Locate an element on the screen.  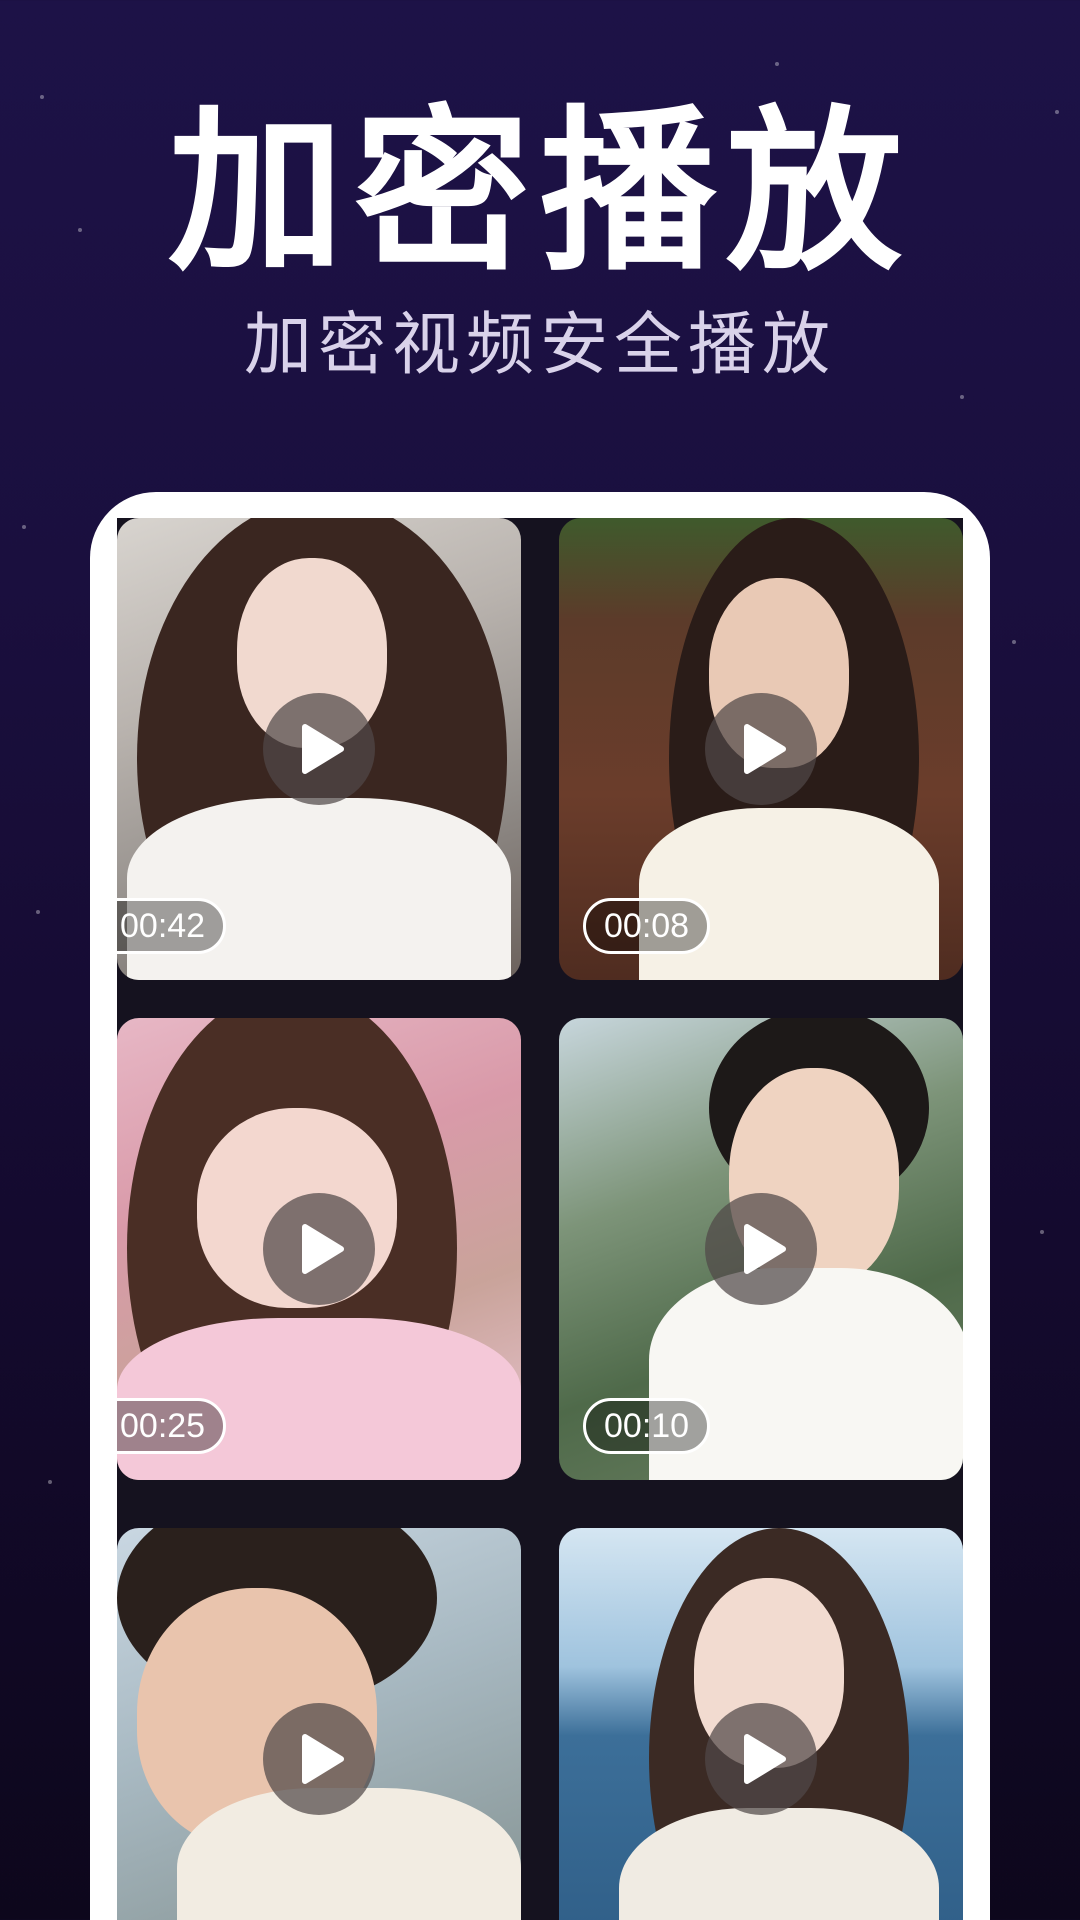
video-card: 00:25 is located at coordinates (319, 1249).